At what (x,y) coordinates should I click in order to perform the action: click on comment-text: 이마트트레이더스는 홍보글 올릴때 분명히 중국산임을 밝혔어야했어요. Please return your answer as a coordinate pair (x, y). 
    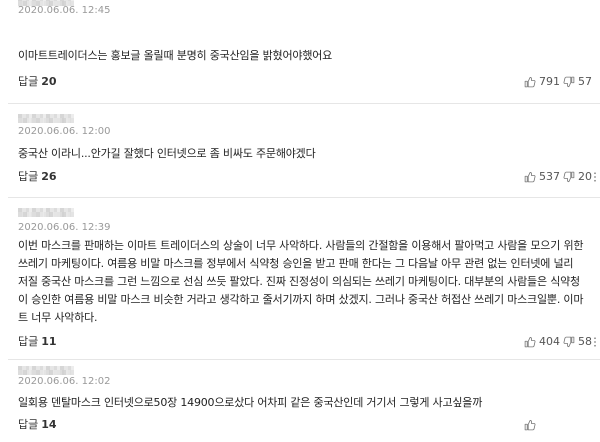
    Looking at the image, I should click on (304, 56).